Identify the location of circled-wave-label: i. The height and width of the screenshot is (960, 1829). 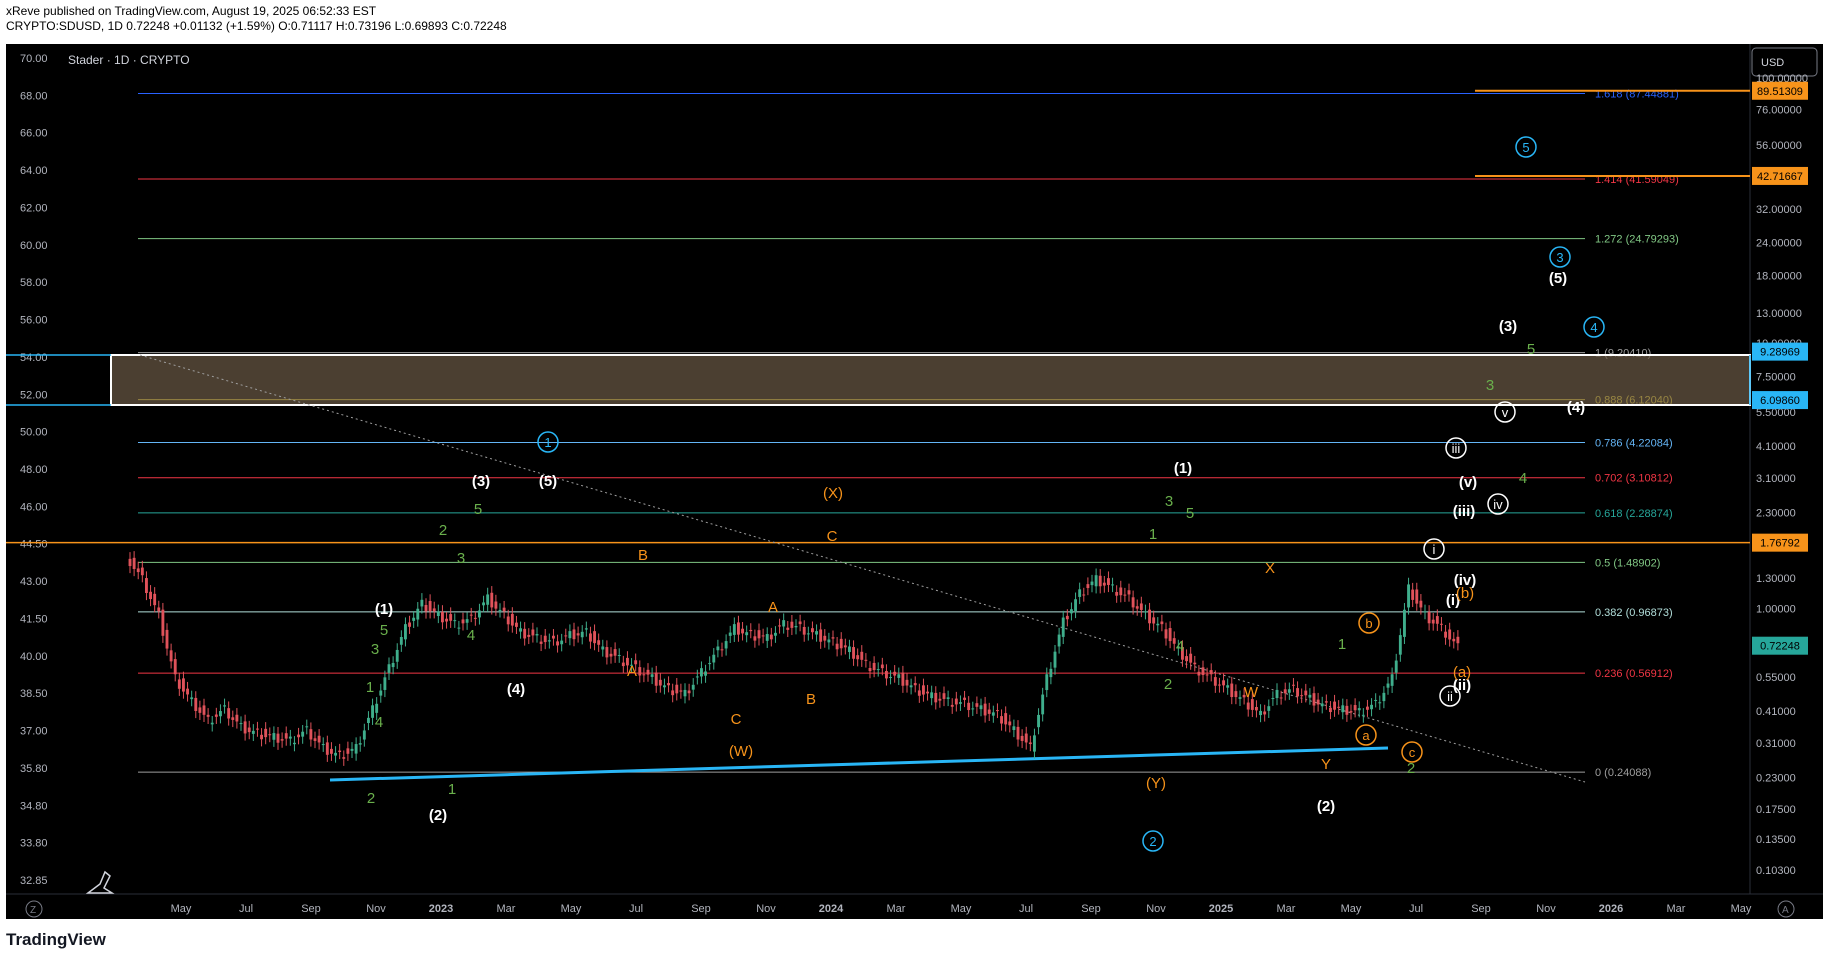
(1434, 549).